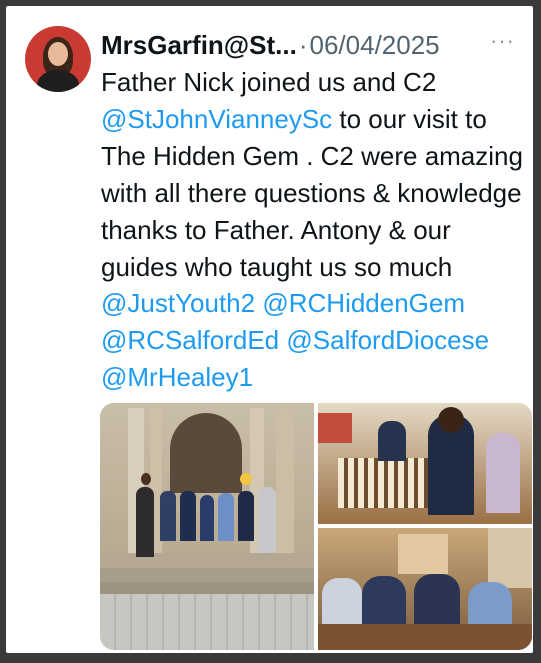  I want to click on pupils-in-pews-photo, so click(425, 589).